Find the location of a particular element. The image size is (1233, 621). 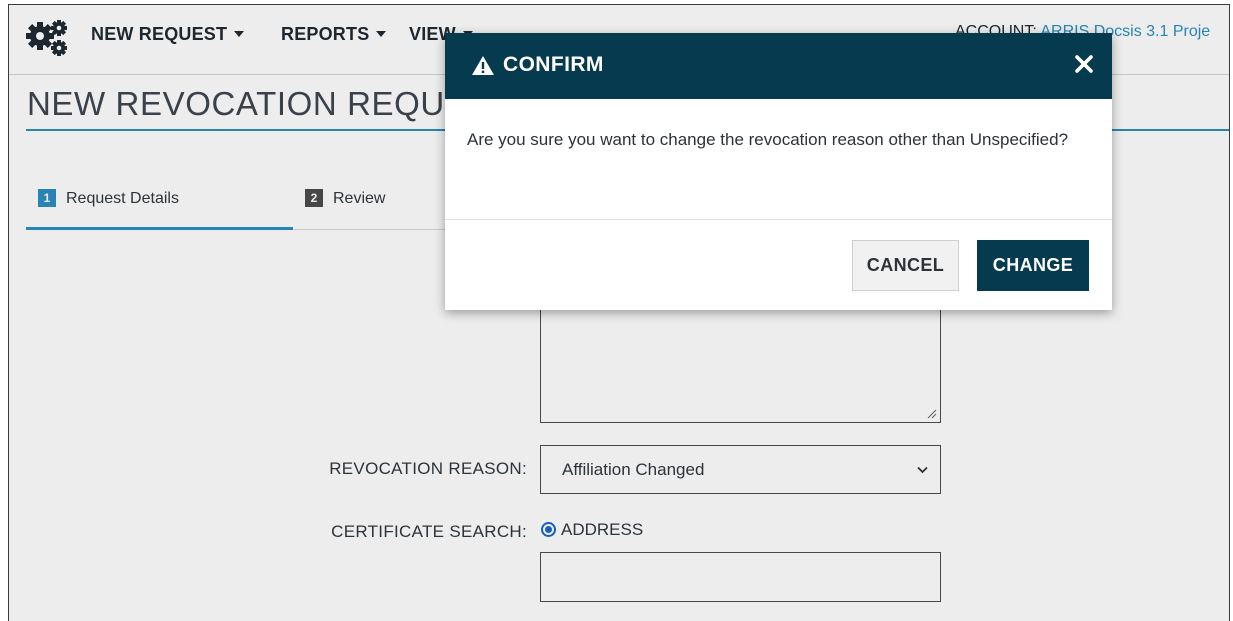

dialog-title: CONFIRM is located at coordinates (553, 64).